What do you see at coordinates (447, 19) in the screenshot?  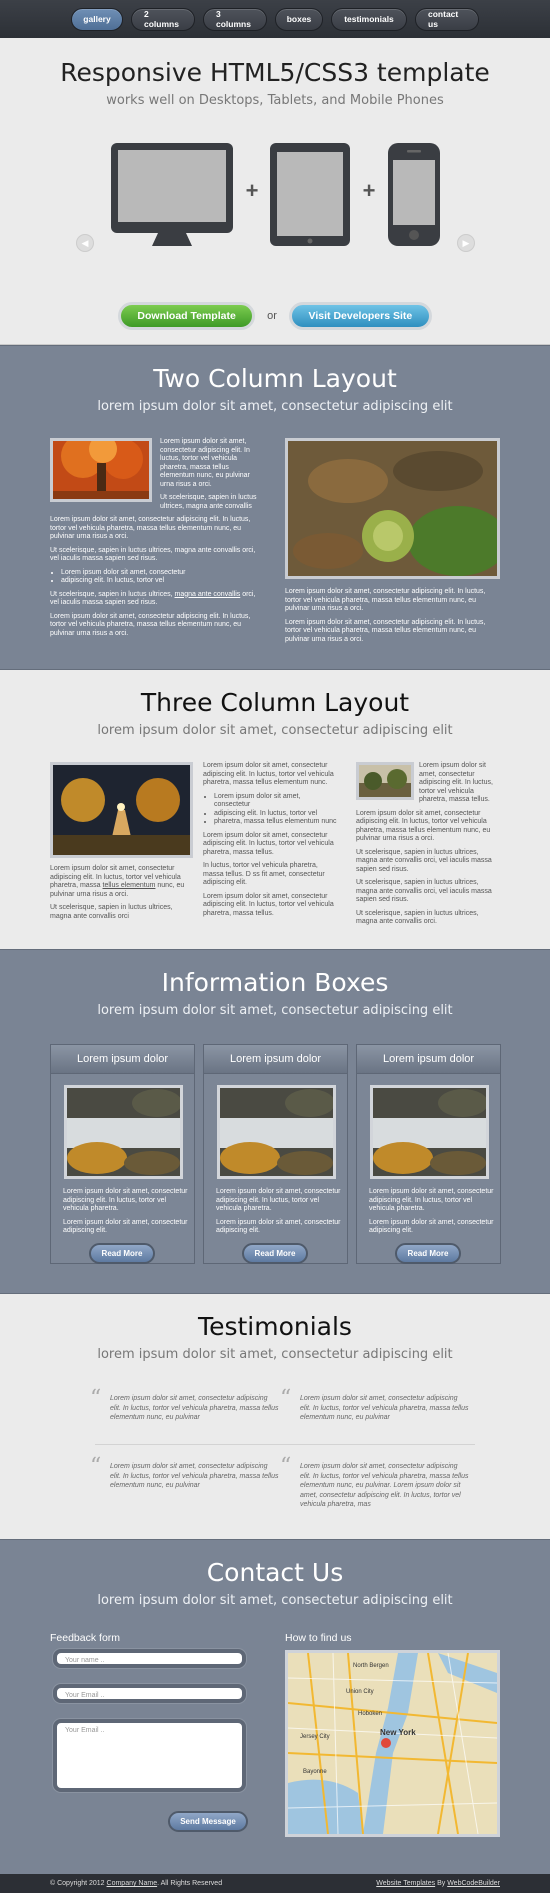 I see `nav-contact-us: contact us` at bounding box center [447, 19].